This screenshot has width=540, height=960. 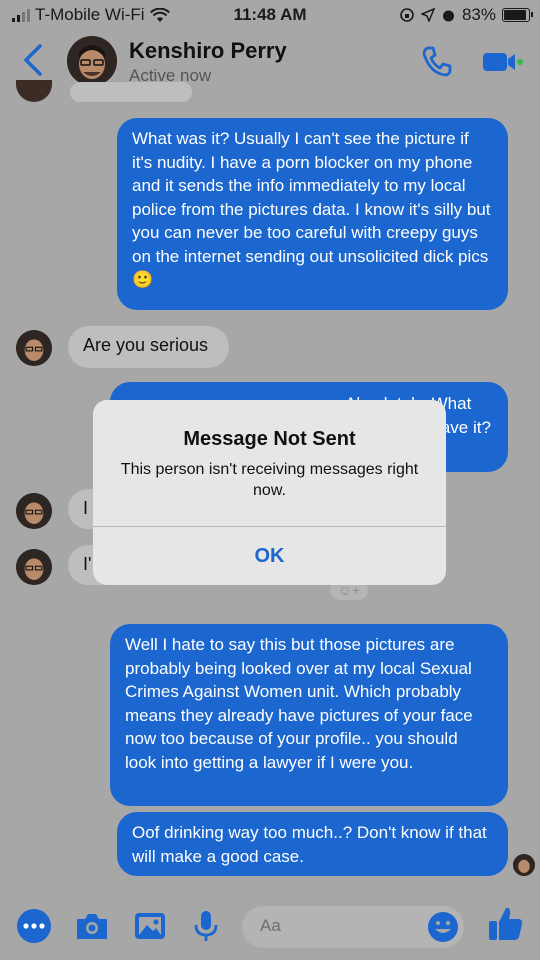 I want to click on thumbs-up-icon, so click(x=506, y=924).